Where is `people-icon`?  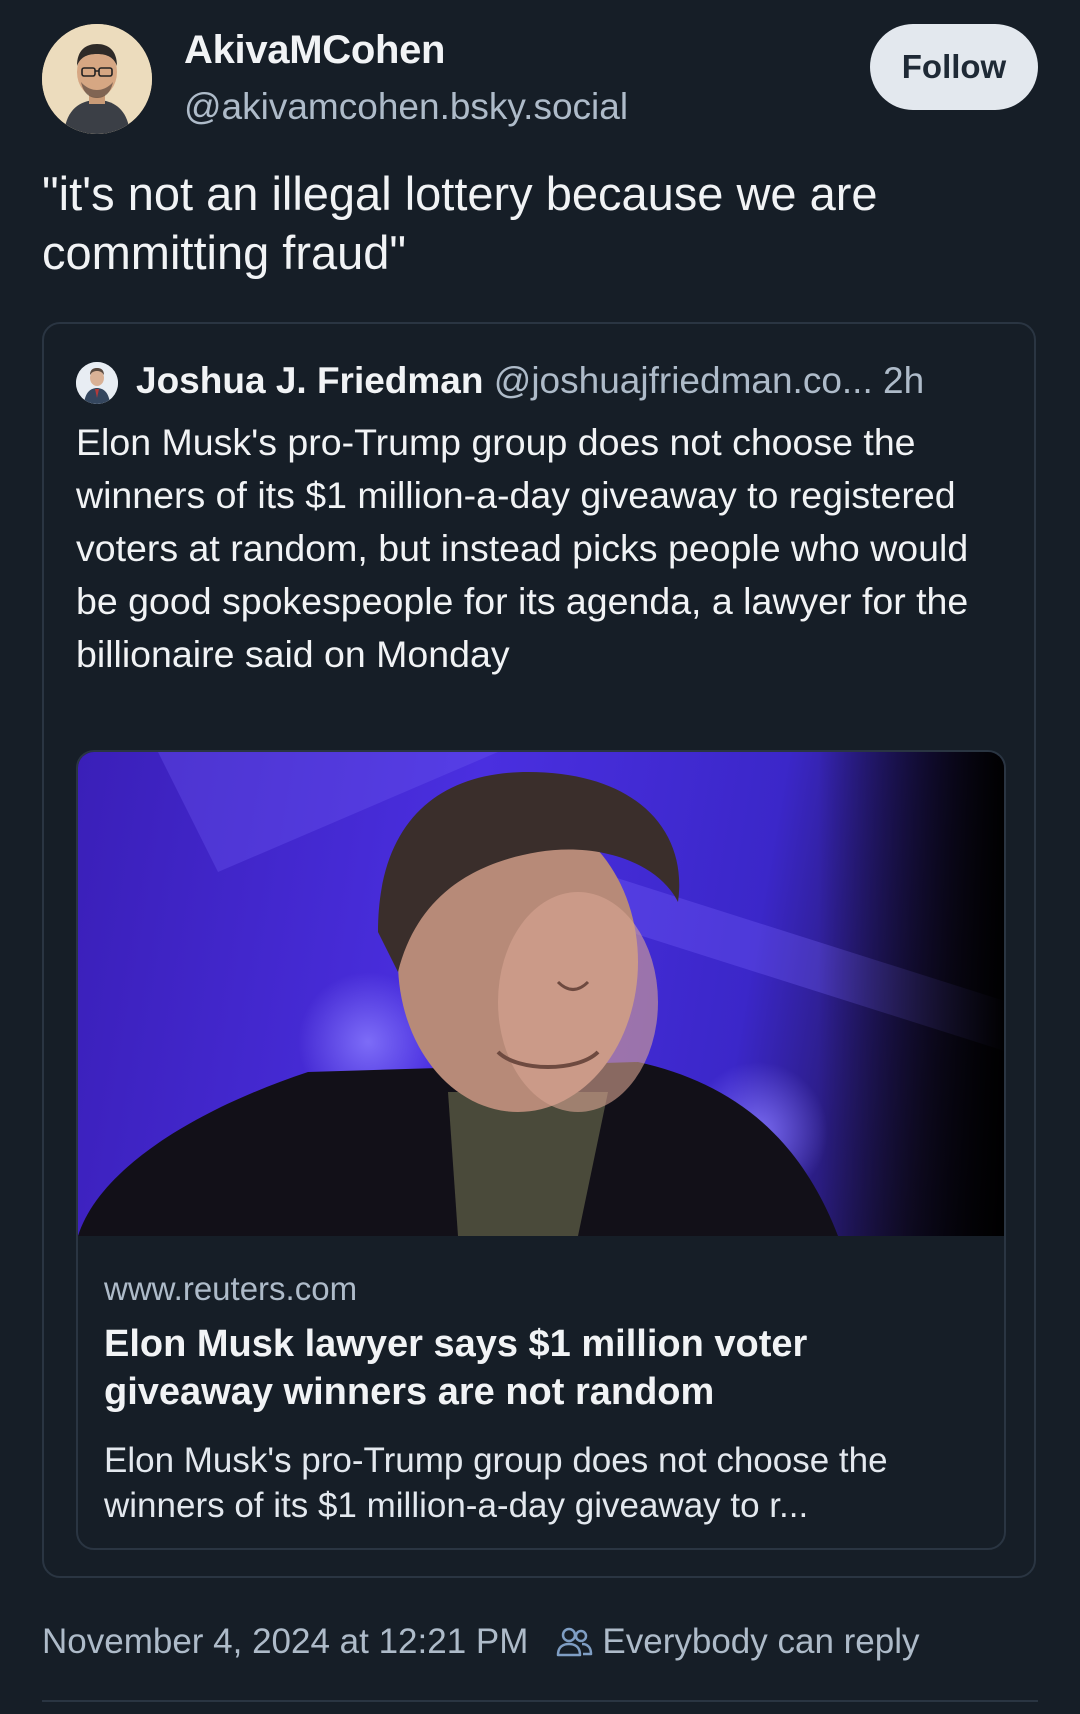
people-icon is located at coordinates (574, 1642).